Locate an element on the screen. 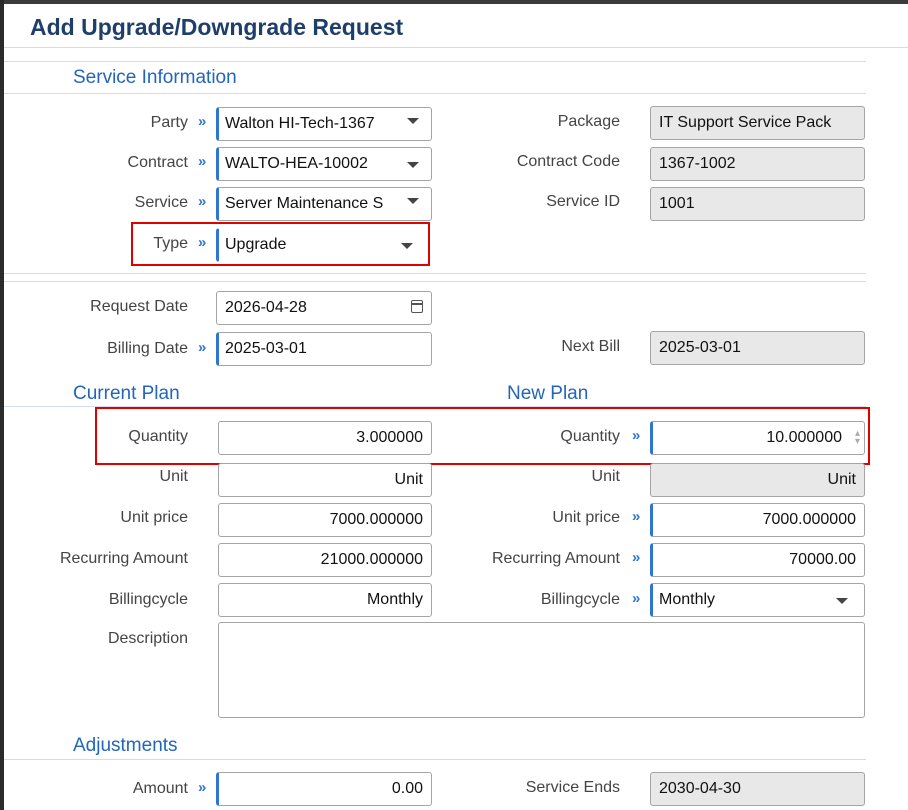 The width and height of the screenshot is (908, 810). section-divider-top is located at coordinates (435, 61).